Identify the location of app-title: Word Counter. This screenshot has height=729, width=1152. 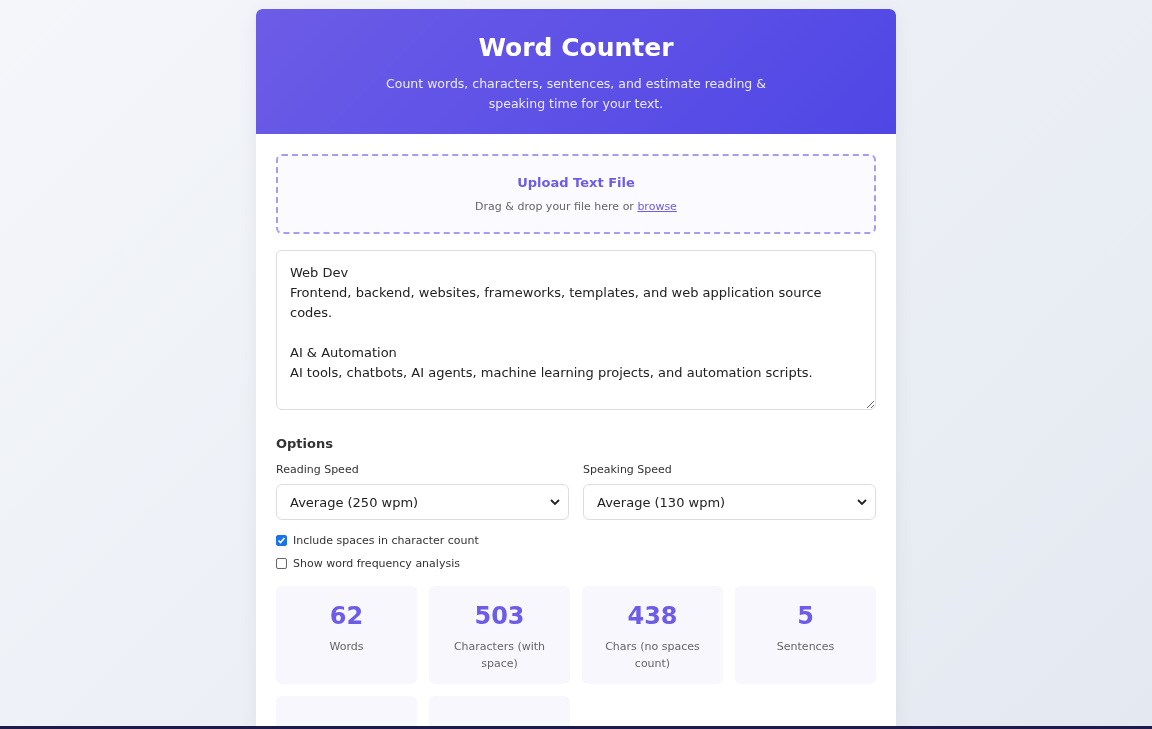
(576, 47).